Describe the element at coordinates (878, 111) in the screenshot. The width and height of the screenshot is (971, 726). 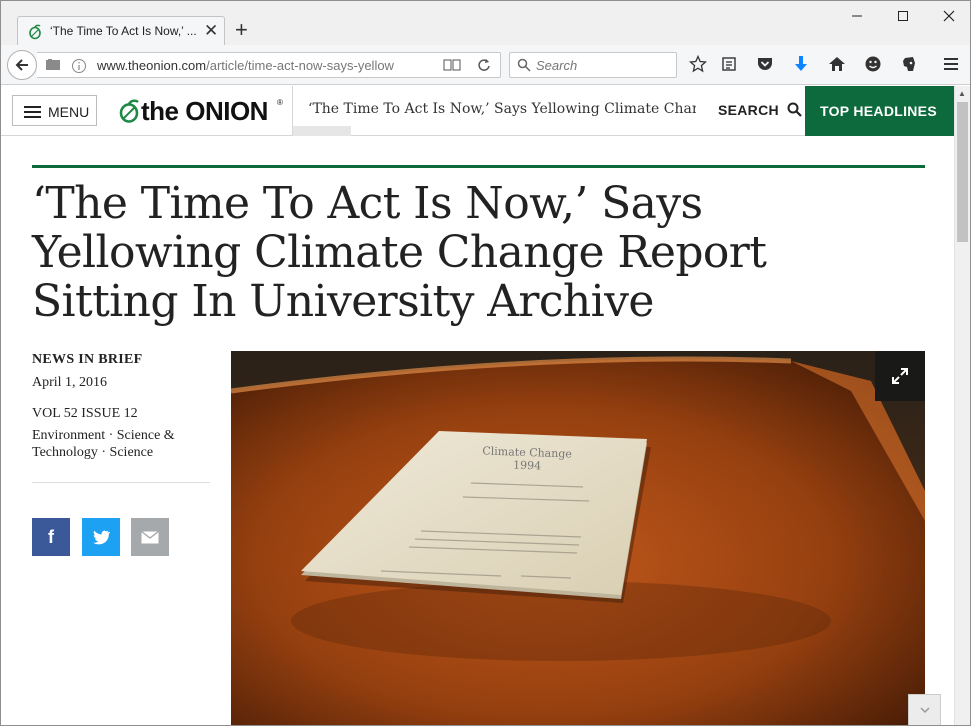
I see `top-headlines-label: TOP HEADLINES` at that location.